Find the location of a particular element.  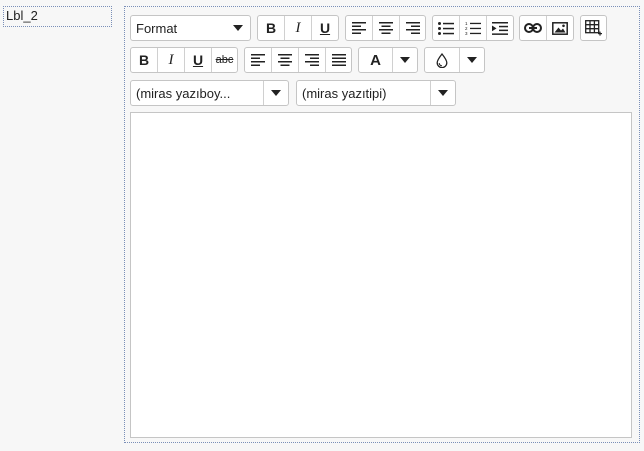

font-family-select: (miras yazıtipi) is located at coordinates (376, 93).